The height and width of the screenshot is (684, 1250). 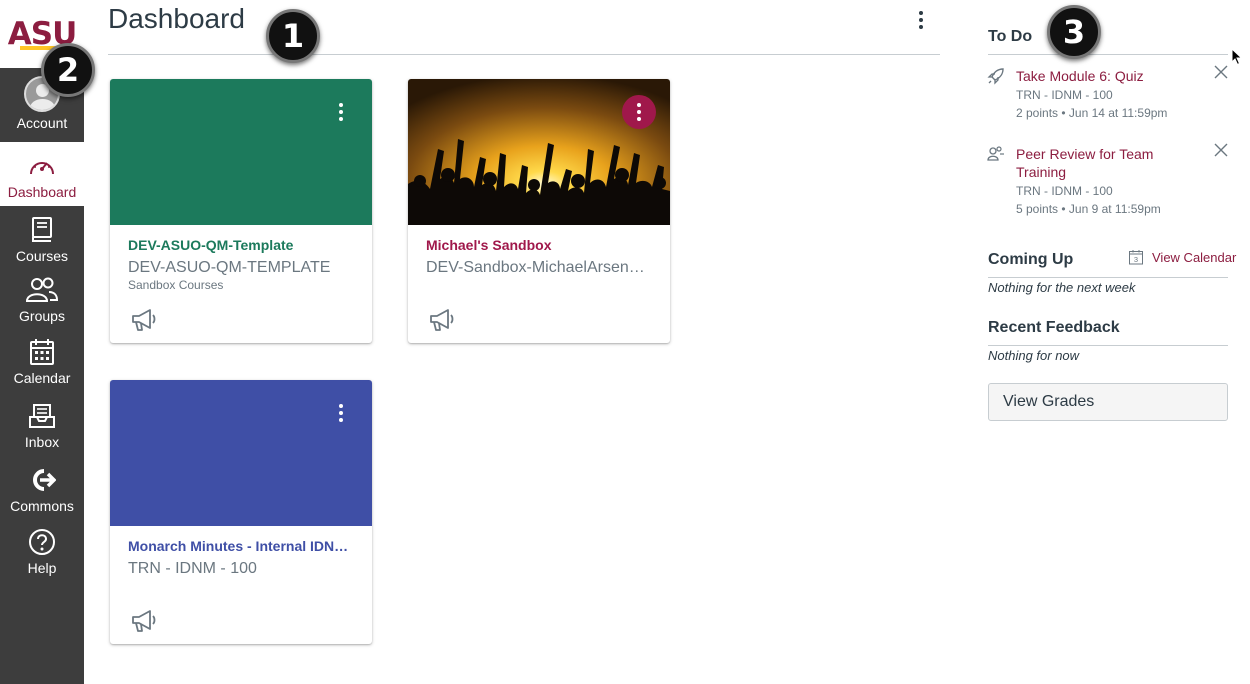 I want to click on mouse-cursor-icon, so click(x=1237, y=56).